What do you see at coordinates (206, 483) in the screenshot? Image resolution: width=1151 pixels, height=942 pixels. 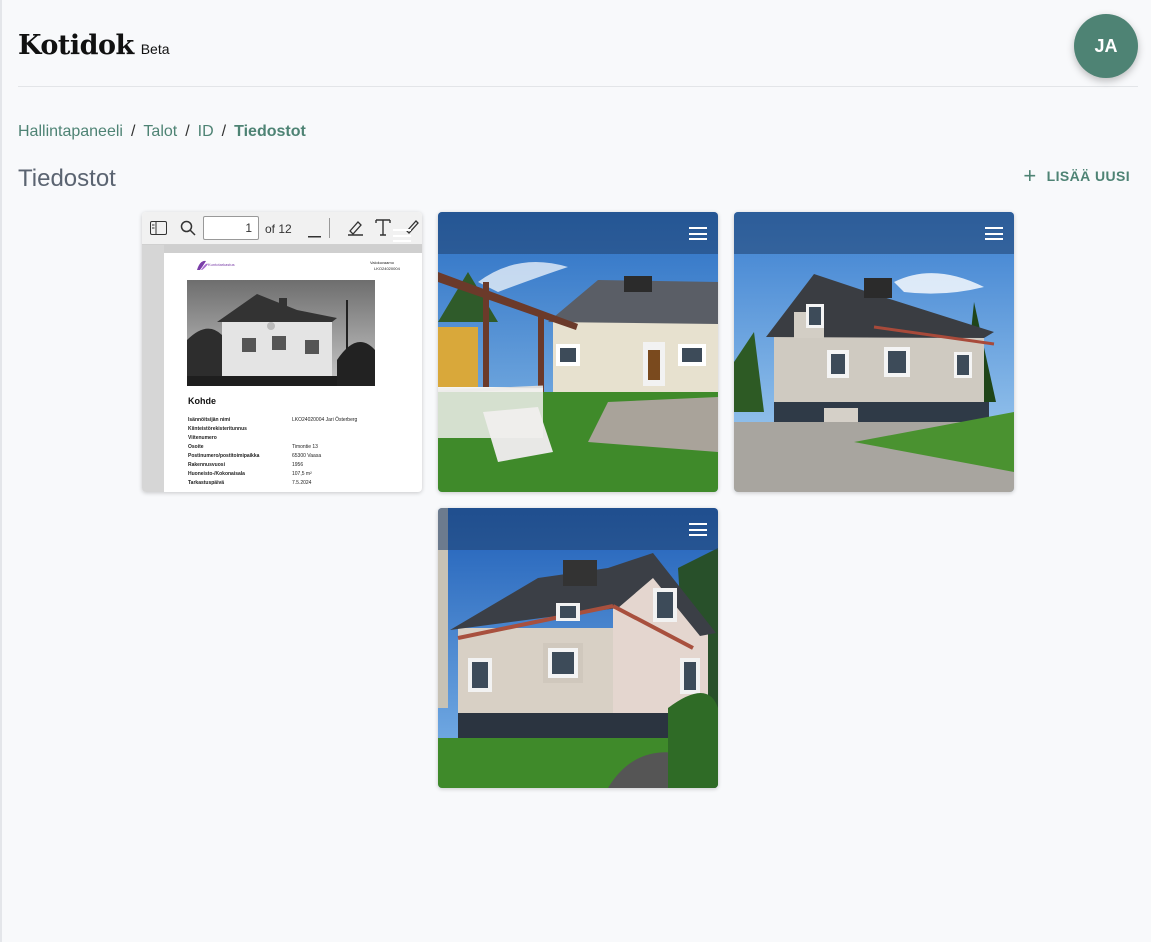 I see `doc-row-label: Tarkastuspäivä` at bounding box center [206, 483].